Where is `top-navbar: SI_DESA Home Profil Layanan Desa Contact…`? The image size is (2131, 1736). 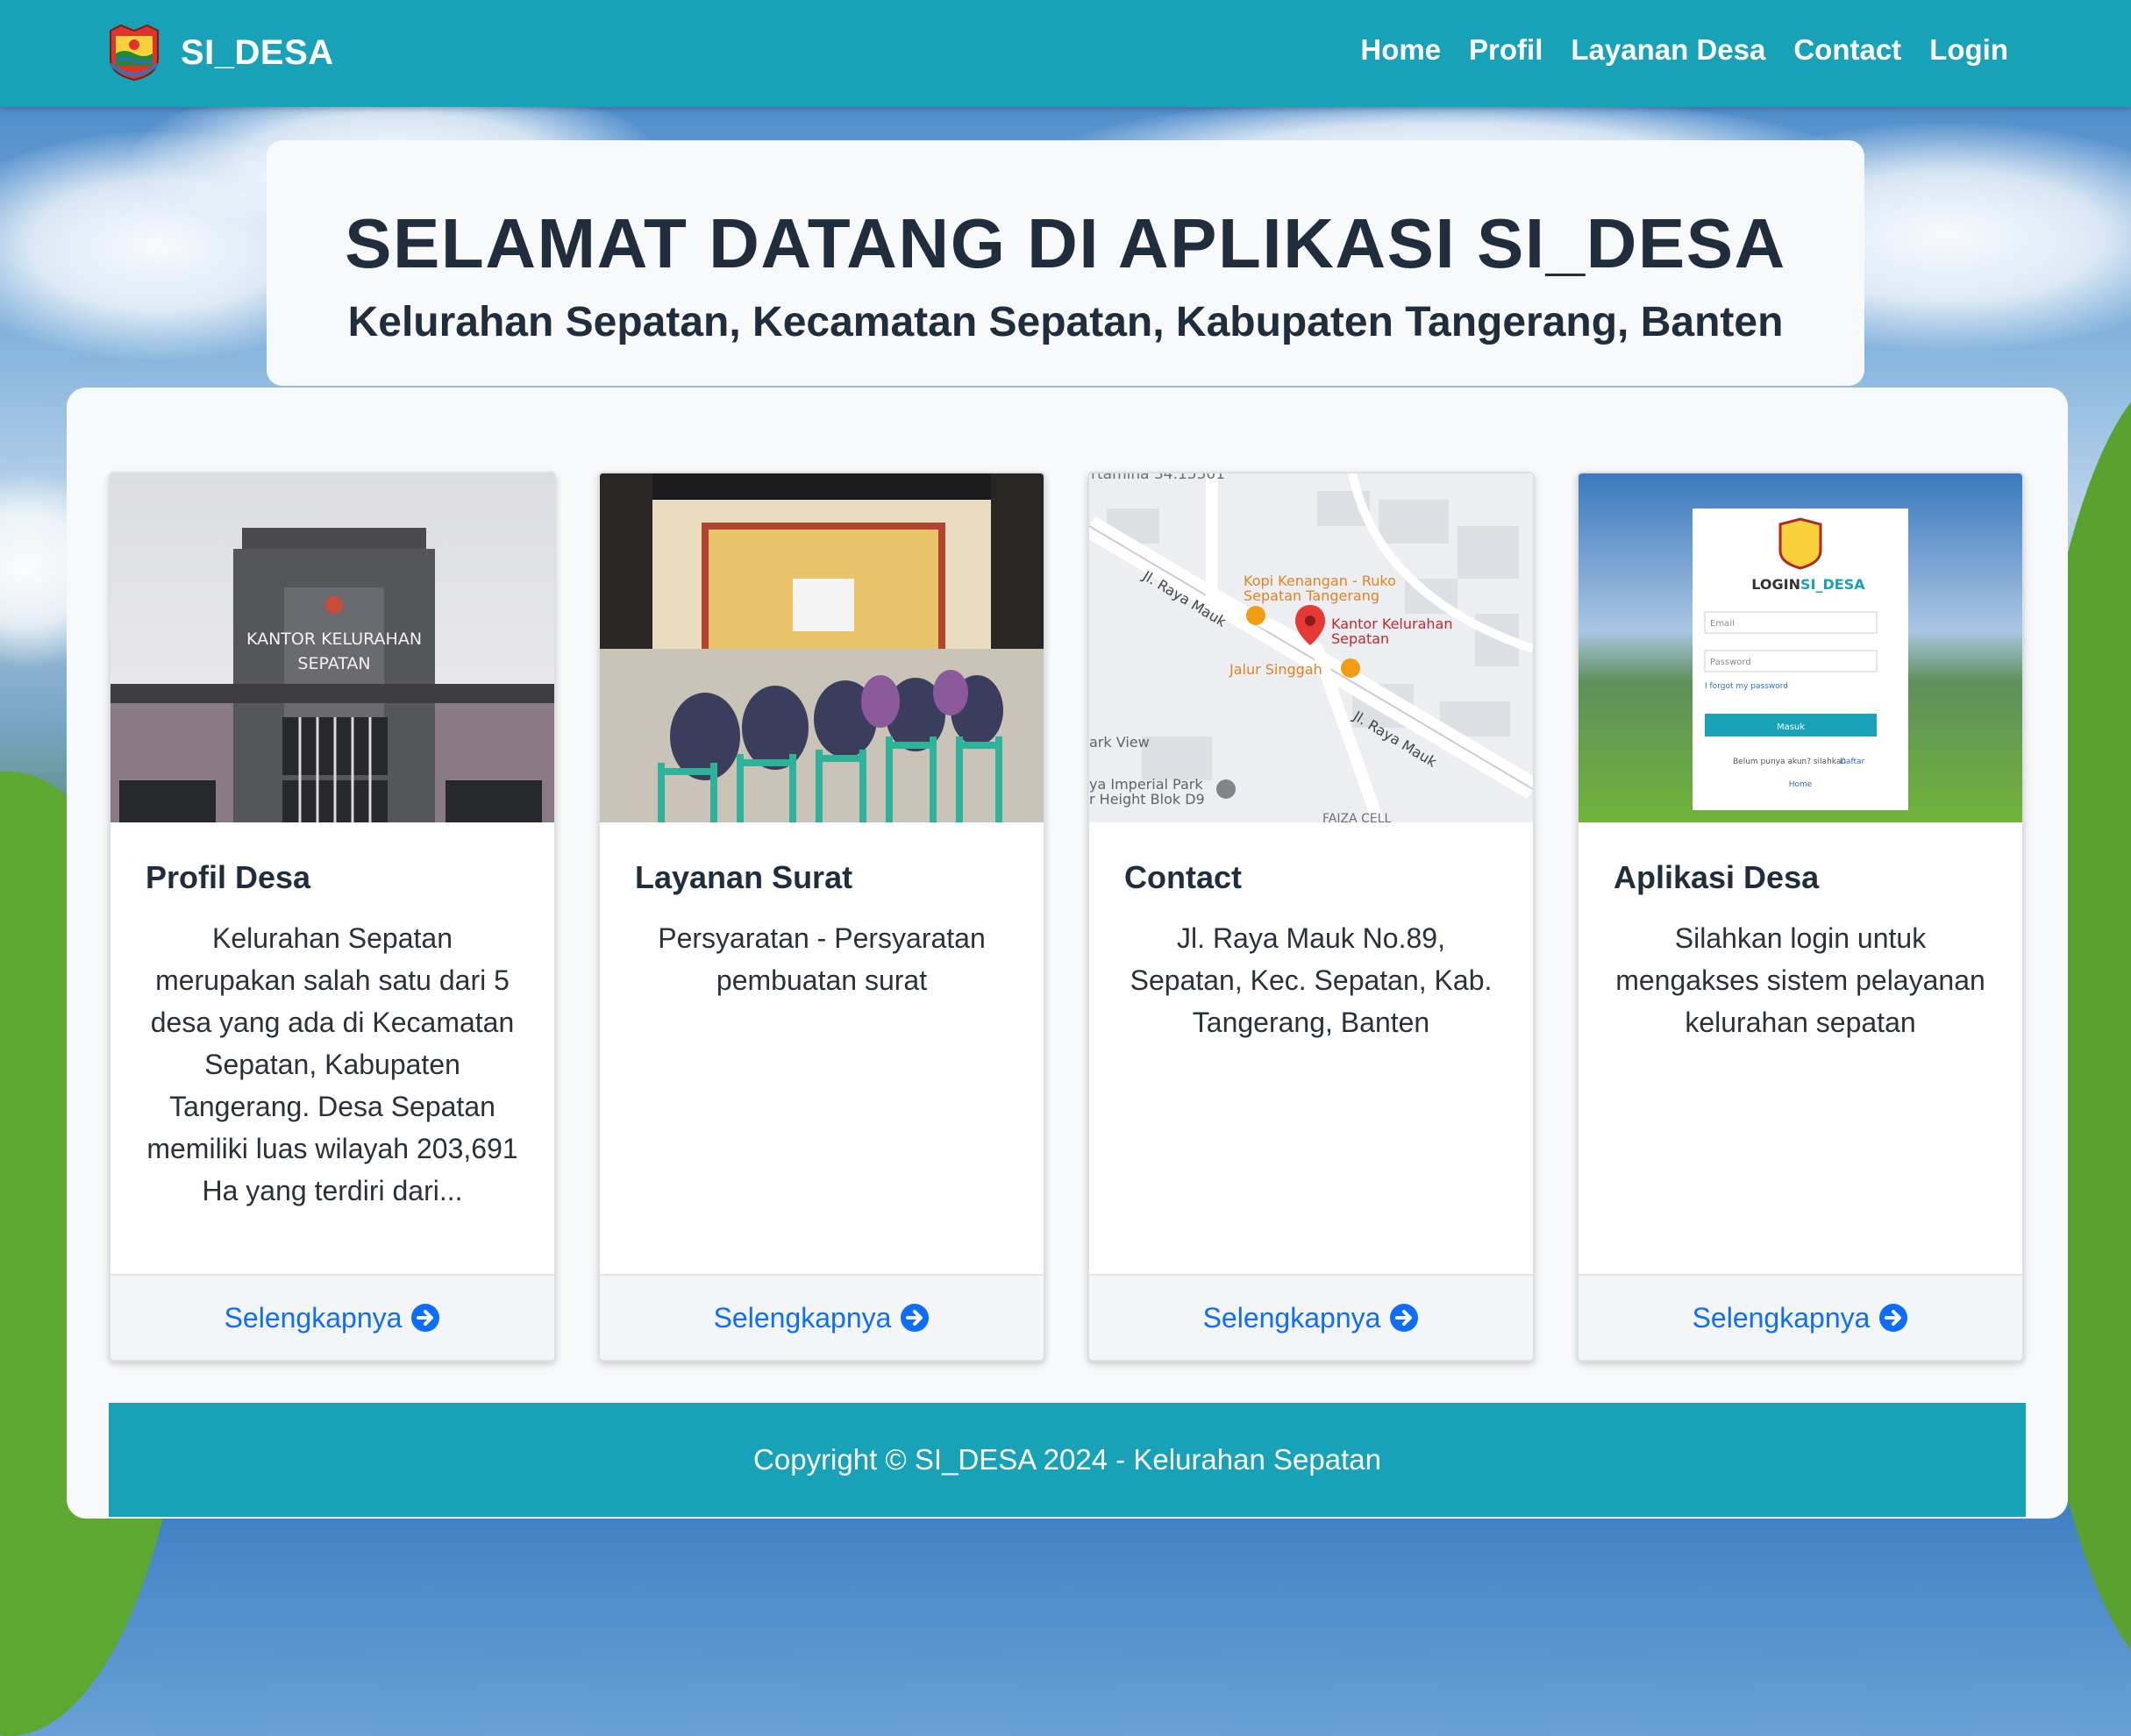 top-navbar: SI_DESA Home Profil Layanan Desa Contact… is located at coordinates (1065, 53).